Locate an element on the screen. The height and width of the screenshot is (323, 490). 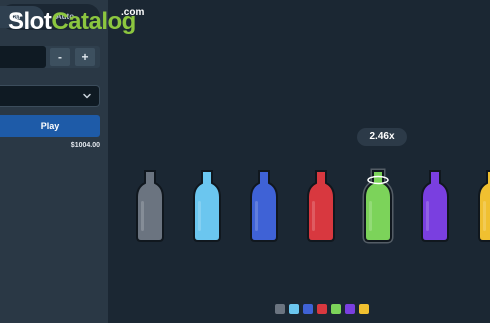
color-dots is located at coordinates (325, 309).